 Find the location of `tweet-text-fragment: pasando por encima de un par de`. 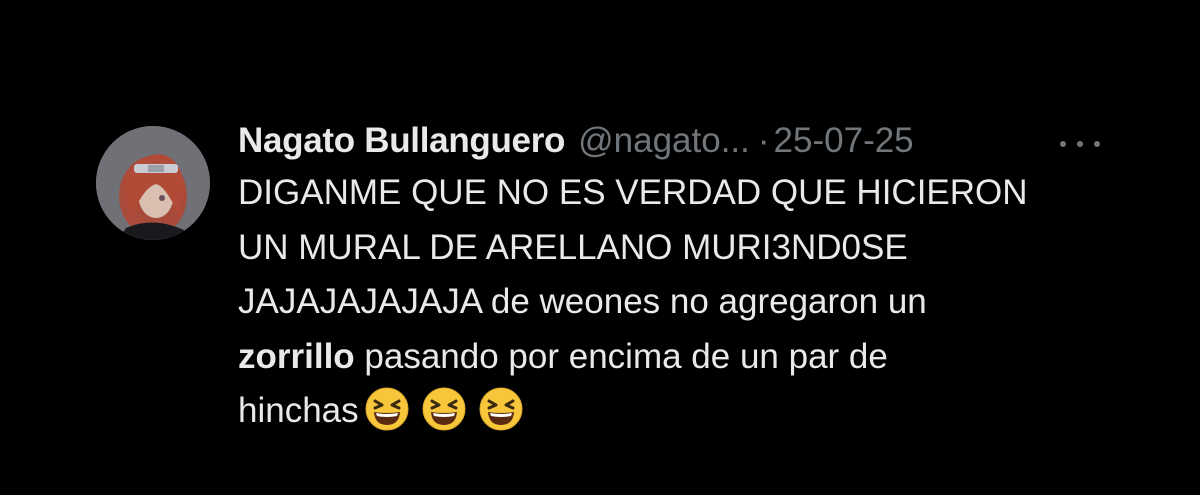

tweet-text-fragment: pasando por encima de un par de is located at coordinates (621, 356).